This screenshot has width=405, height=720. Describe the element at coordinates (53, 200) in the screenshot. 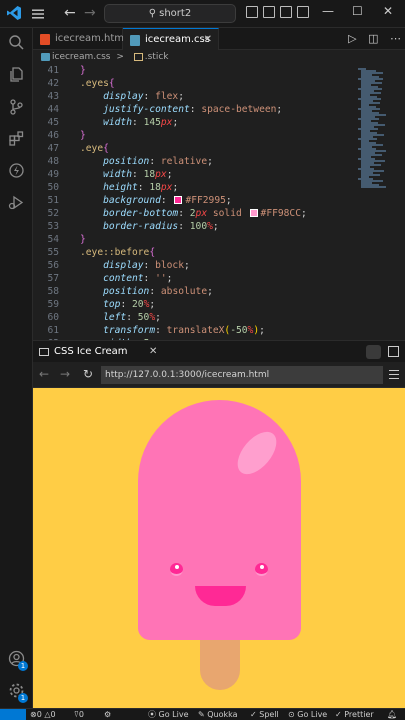

I see `line-number: 51` at that location.